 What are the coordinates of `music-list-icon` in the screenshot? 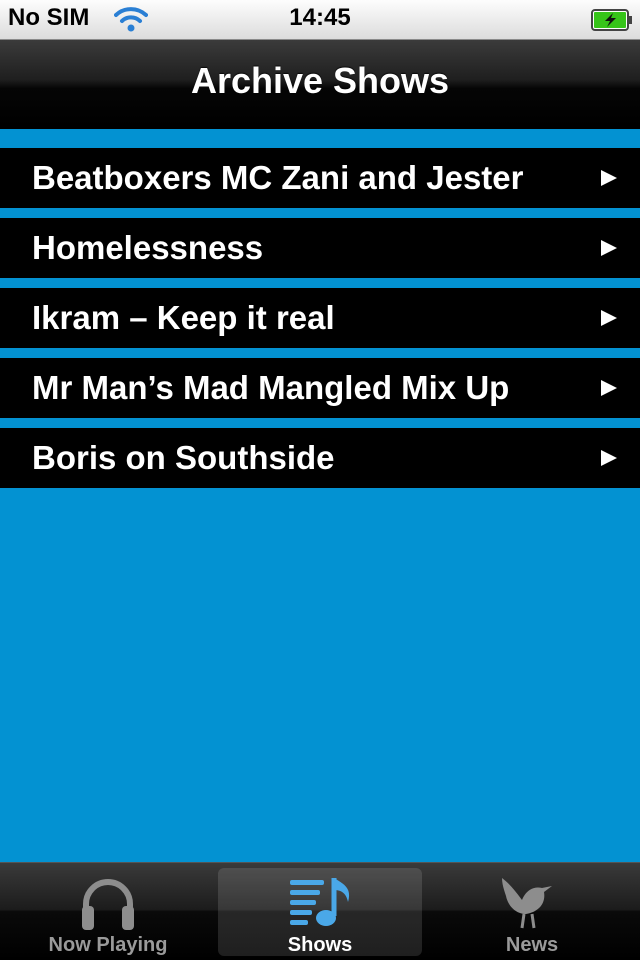 It's located at (320, 902).